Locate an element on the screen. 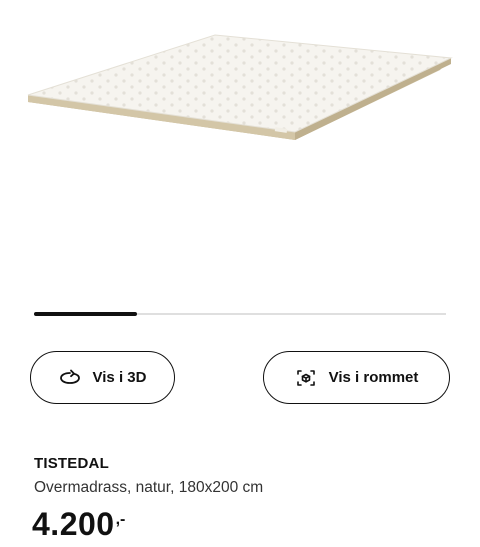  price-amount: 4.200 is located at coordinates (73, 524).